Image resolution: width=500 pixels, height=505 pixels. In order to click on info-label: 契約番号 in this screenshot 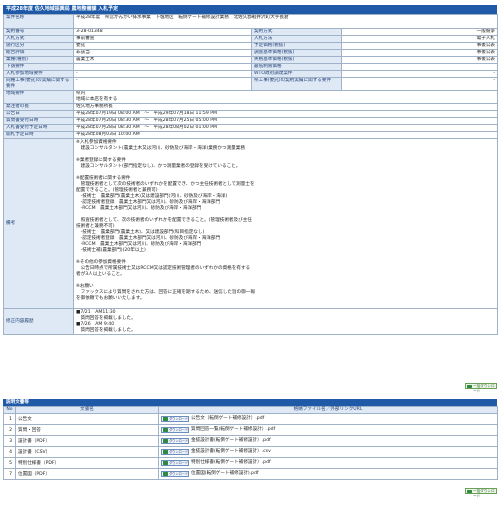, I will do `click(38, 32)`.